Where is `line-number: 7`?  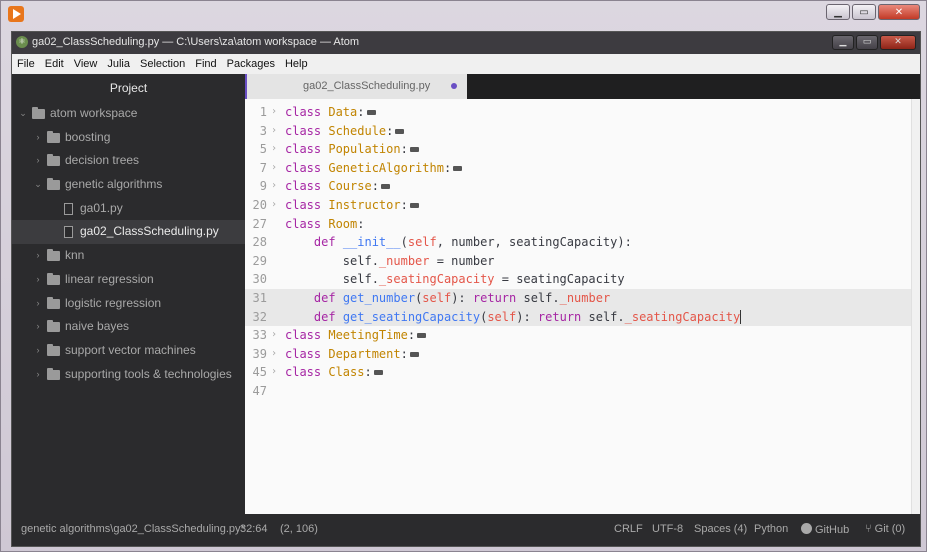 line-number: 7 is located at coordinates (256, 168).